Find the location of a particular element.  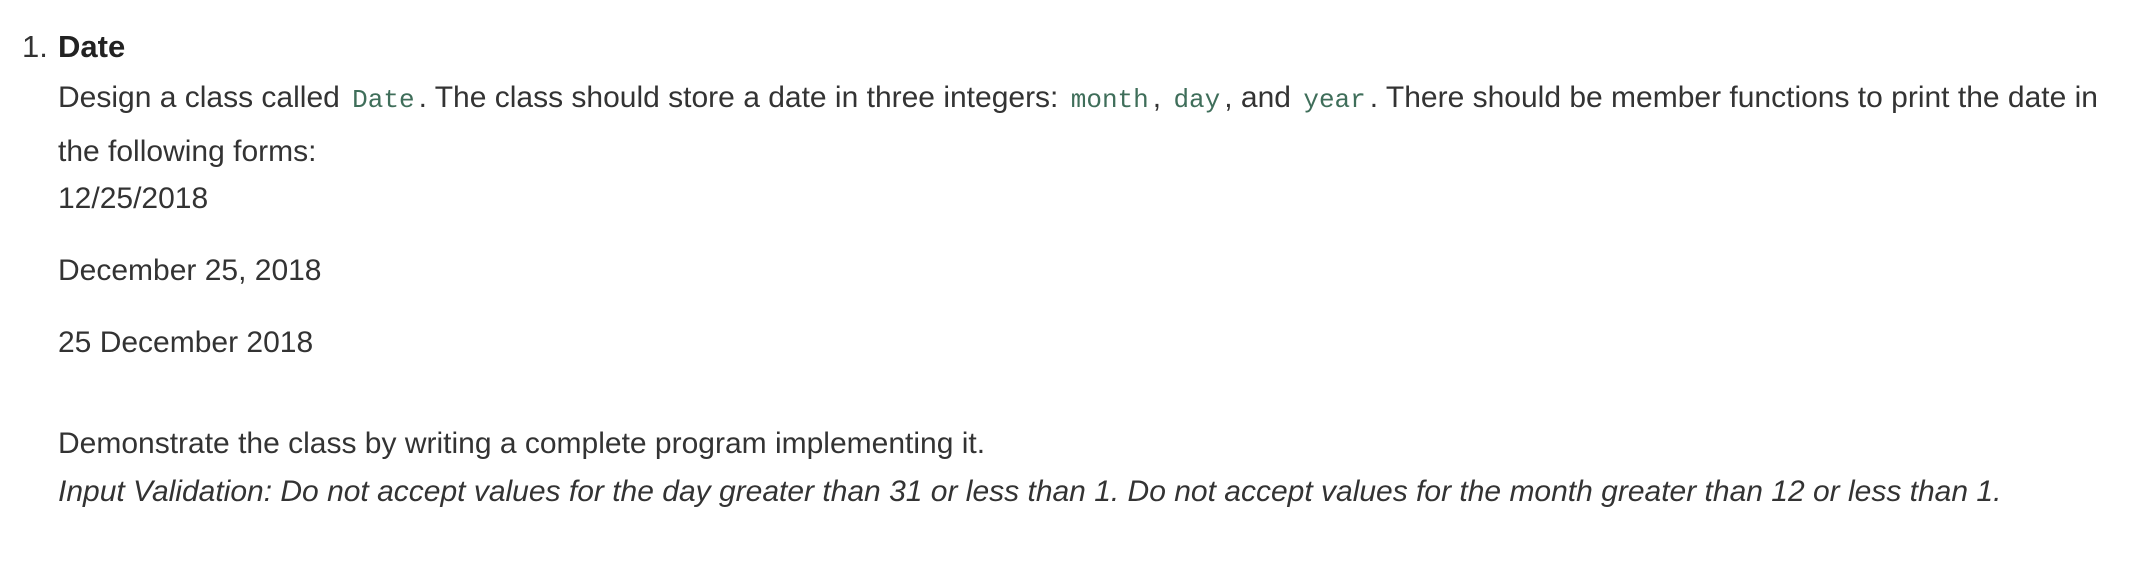

date-form-day-first: 25 December 2018 is located at coordinates (186, 342).